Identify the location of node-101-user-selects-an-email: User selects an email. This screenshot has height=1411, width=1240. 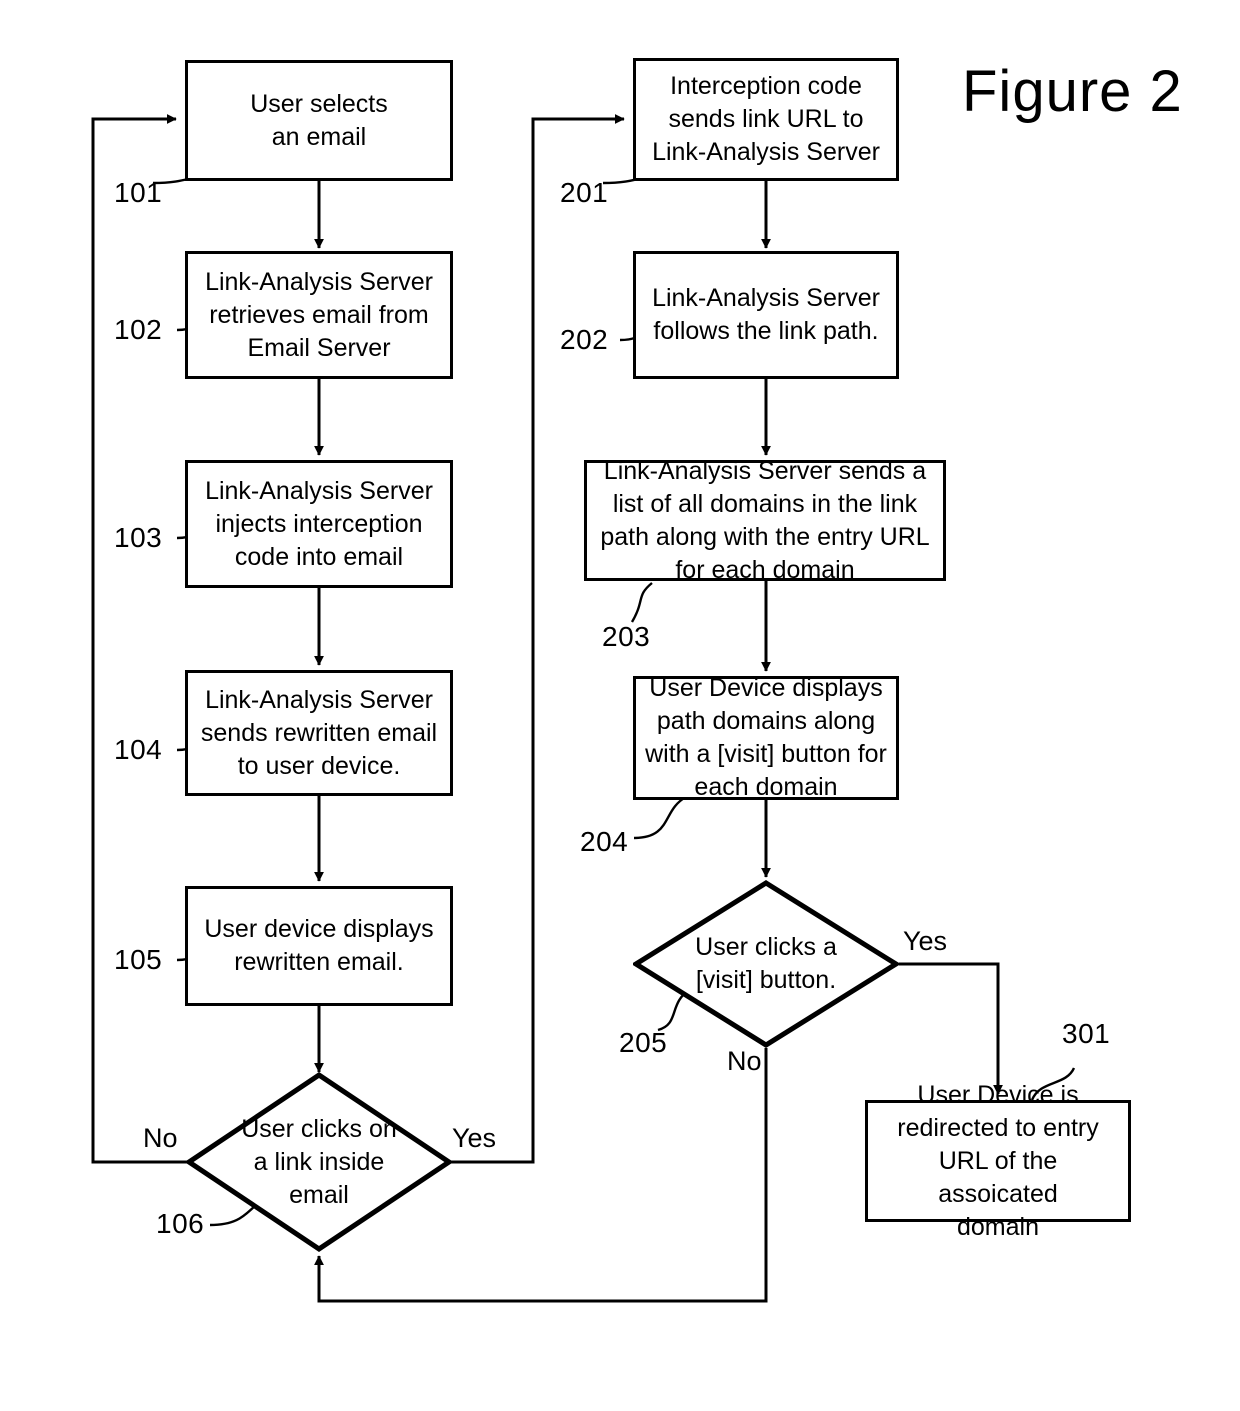
(319, 120).